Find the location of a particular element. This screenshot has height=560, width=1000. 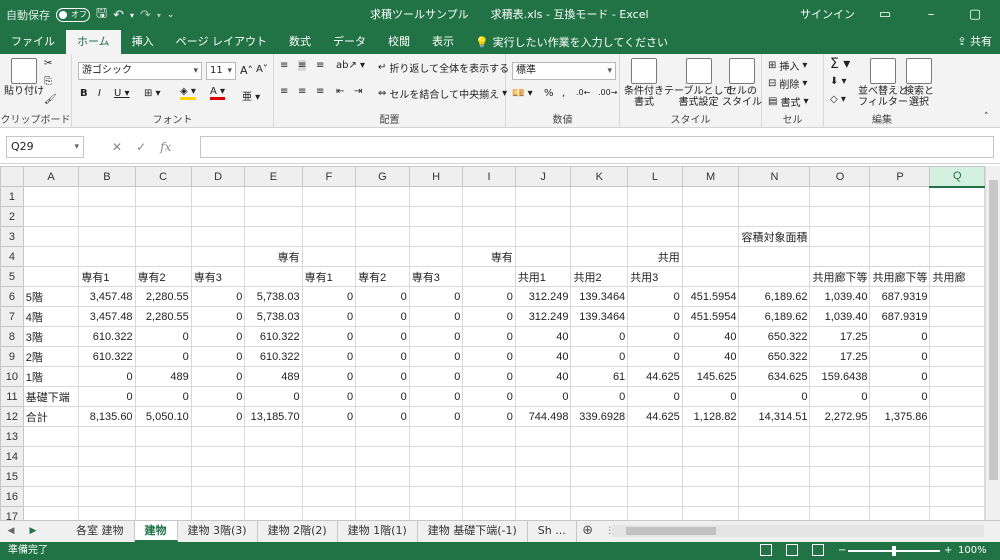

zoom-slider is located at coordinates (894, 551).